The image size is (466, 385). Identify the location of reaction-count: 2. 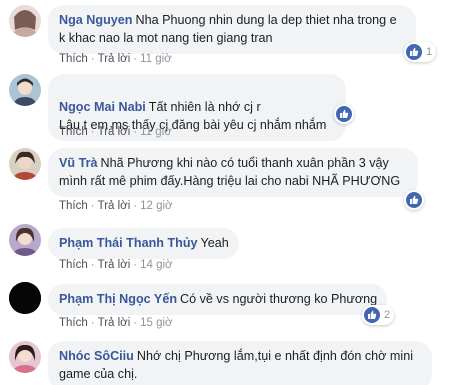
(378, 315).